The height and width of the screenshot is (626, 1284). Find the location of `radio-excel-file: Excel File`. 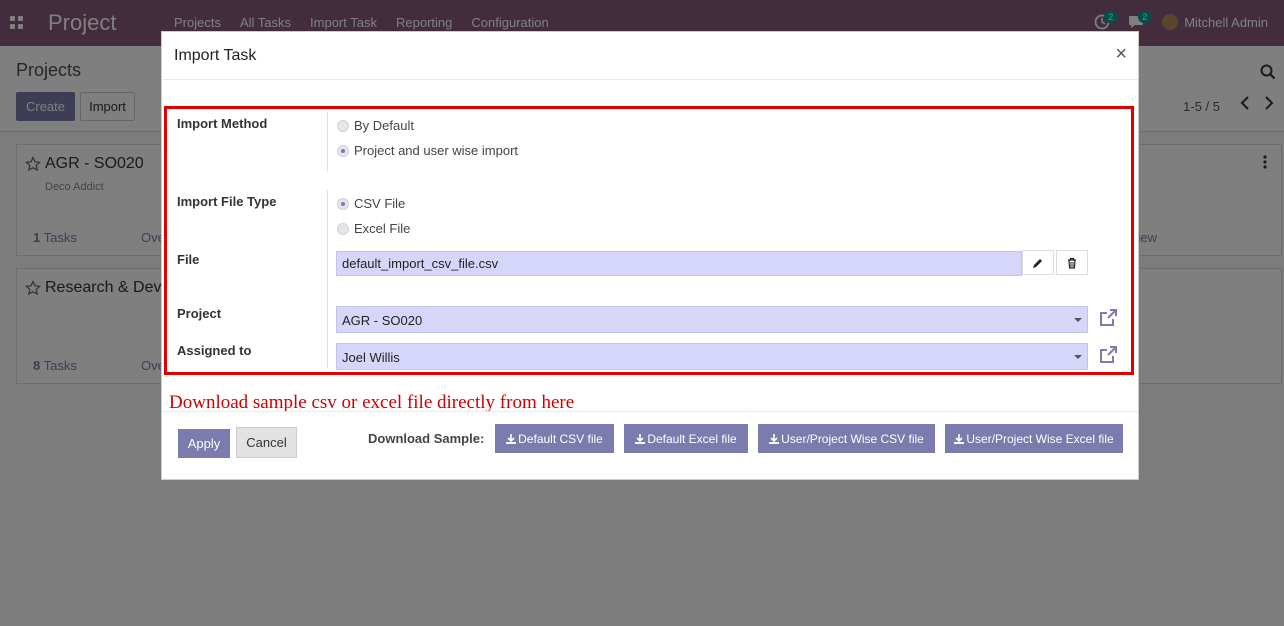

radio-excel-file: Excel File is located at coordinates (373, 228).